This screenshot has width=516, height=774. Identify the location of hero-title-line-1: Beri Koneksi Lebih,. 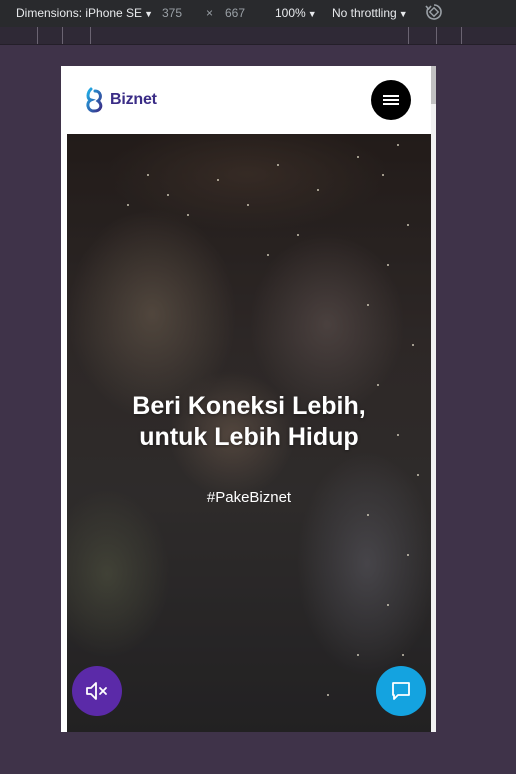
(249, 406).